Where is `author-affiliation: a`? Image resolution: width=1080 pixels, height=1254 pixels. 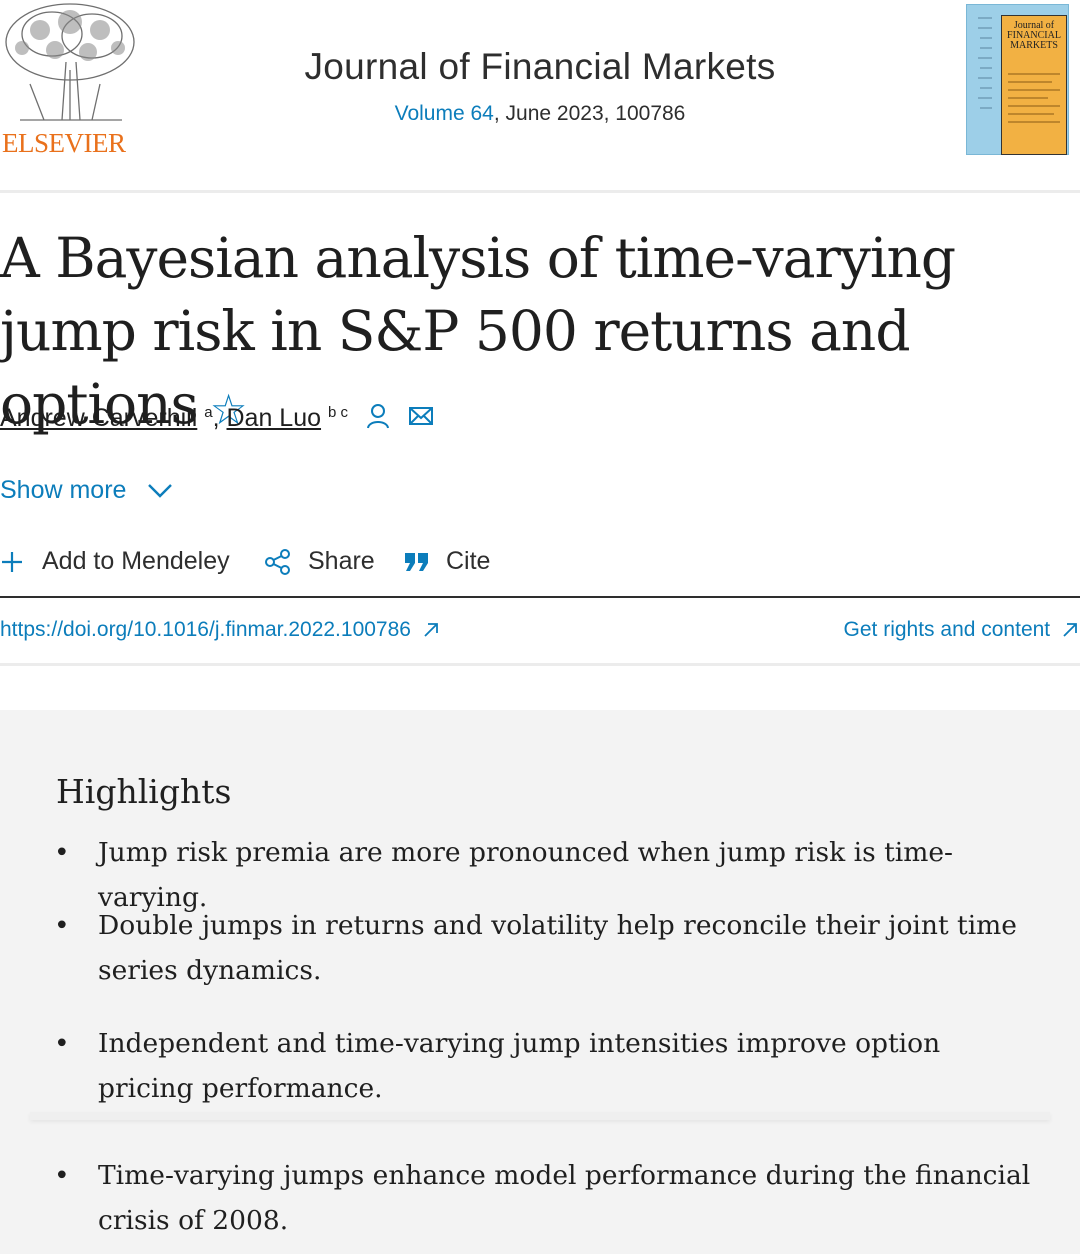
author-affiliation: a is located at coordinates (208, 412).